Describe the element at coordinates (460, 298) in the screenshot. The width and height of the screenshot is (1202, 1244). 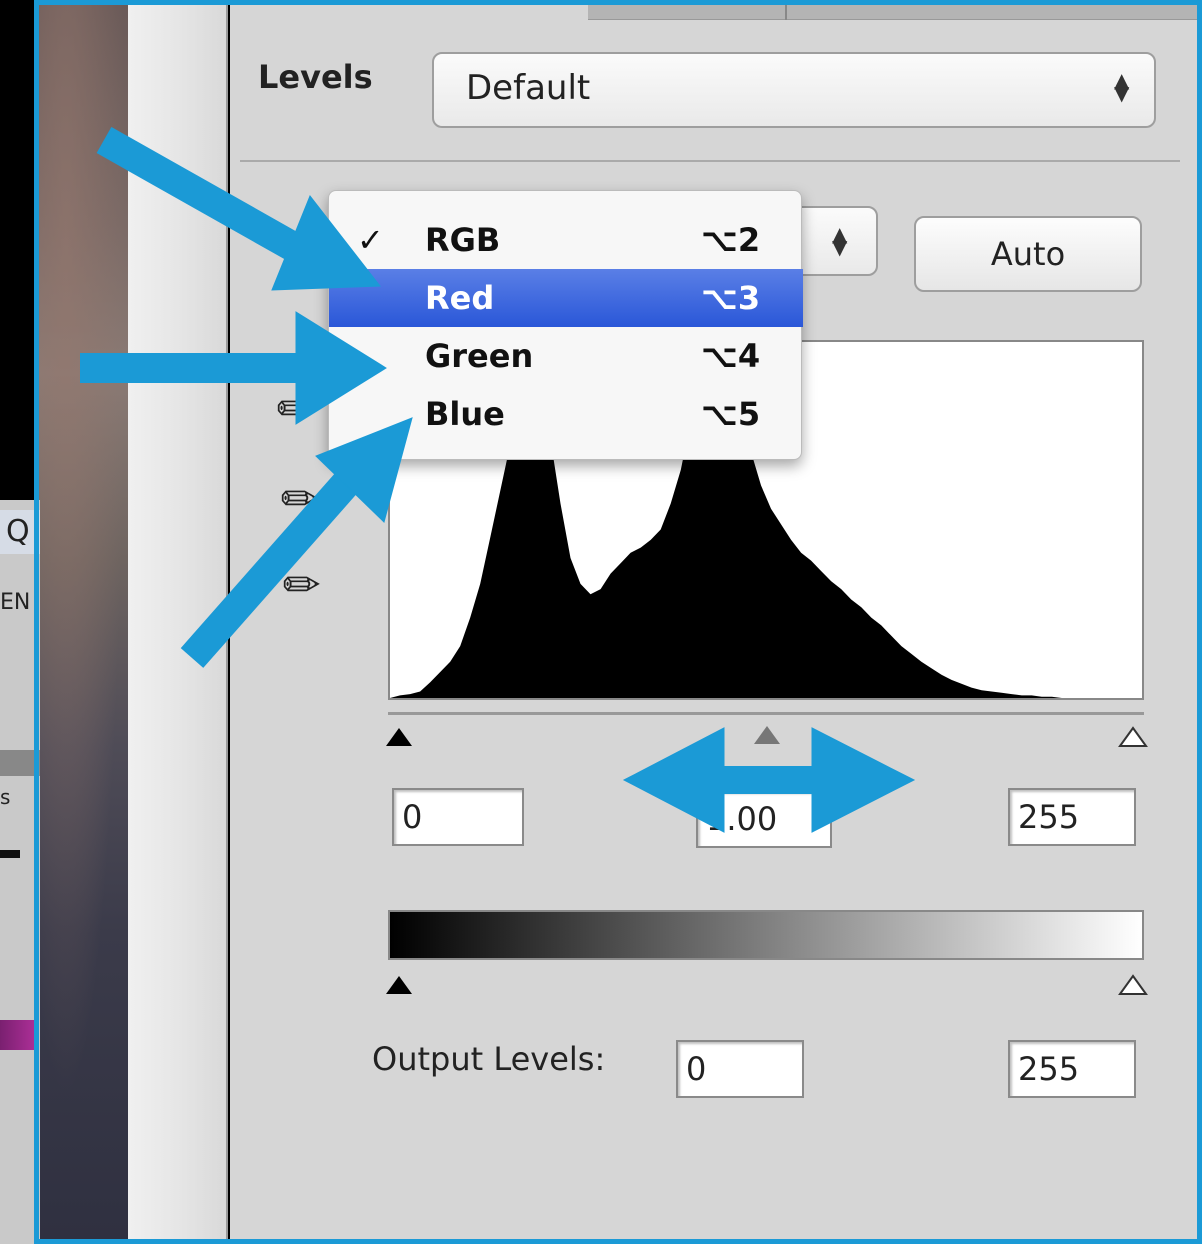
I see `menu-item-label: Red` at that location.